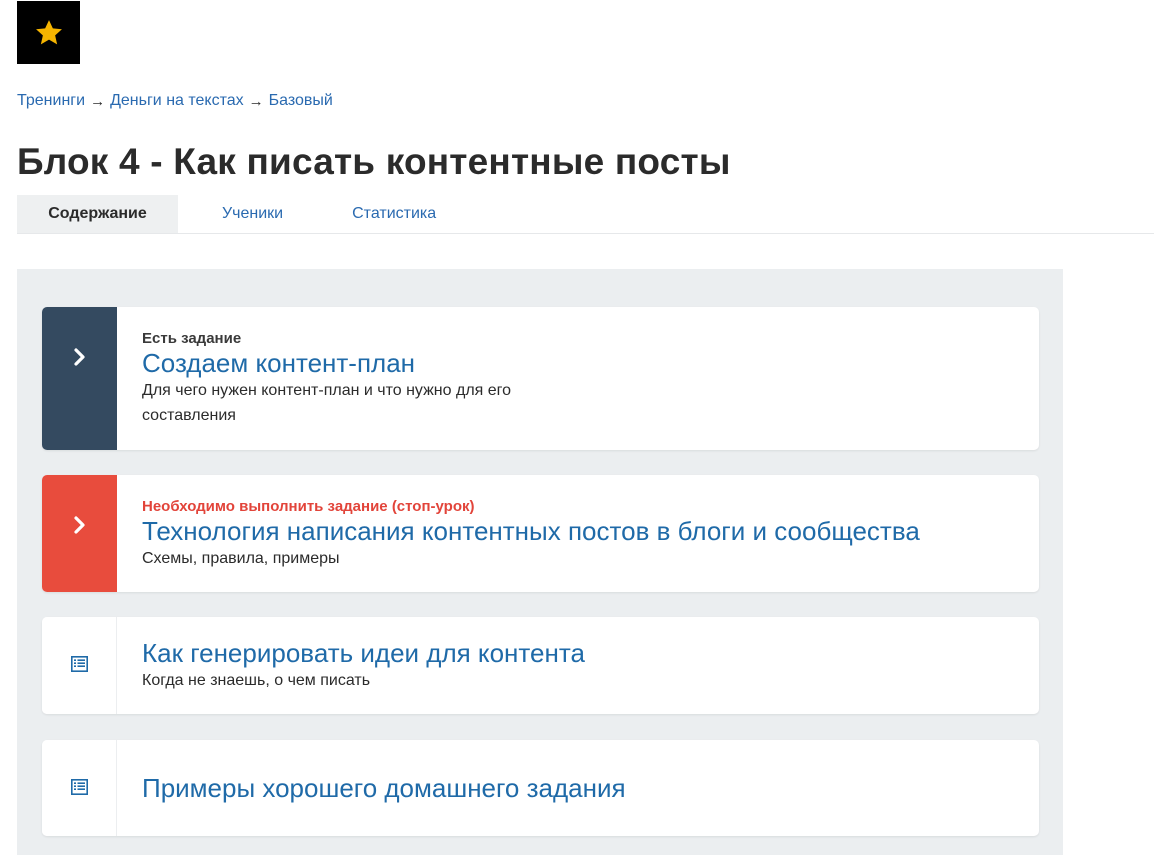 This screenshot has height=855, width=1154. Describe the element at coordinates (363, 653) in the screenshot. I see `lesson-title: Как генерировать идеи для контента` at that location.